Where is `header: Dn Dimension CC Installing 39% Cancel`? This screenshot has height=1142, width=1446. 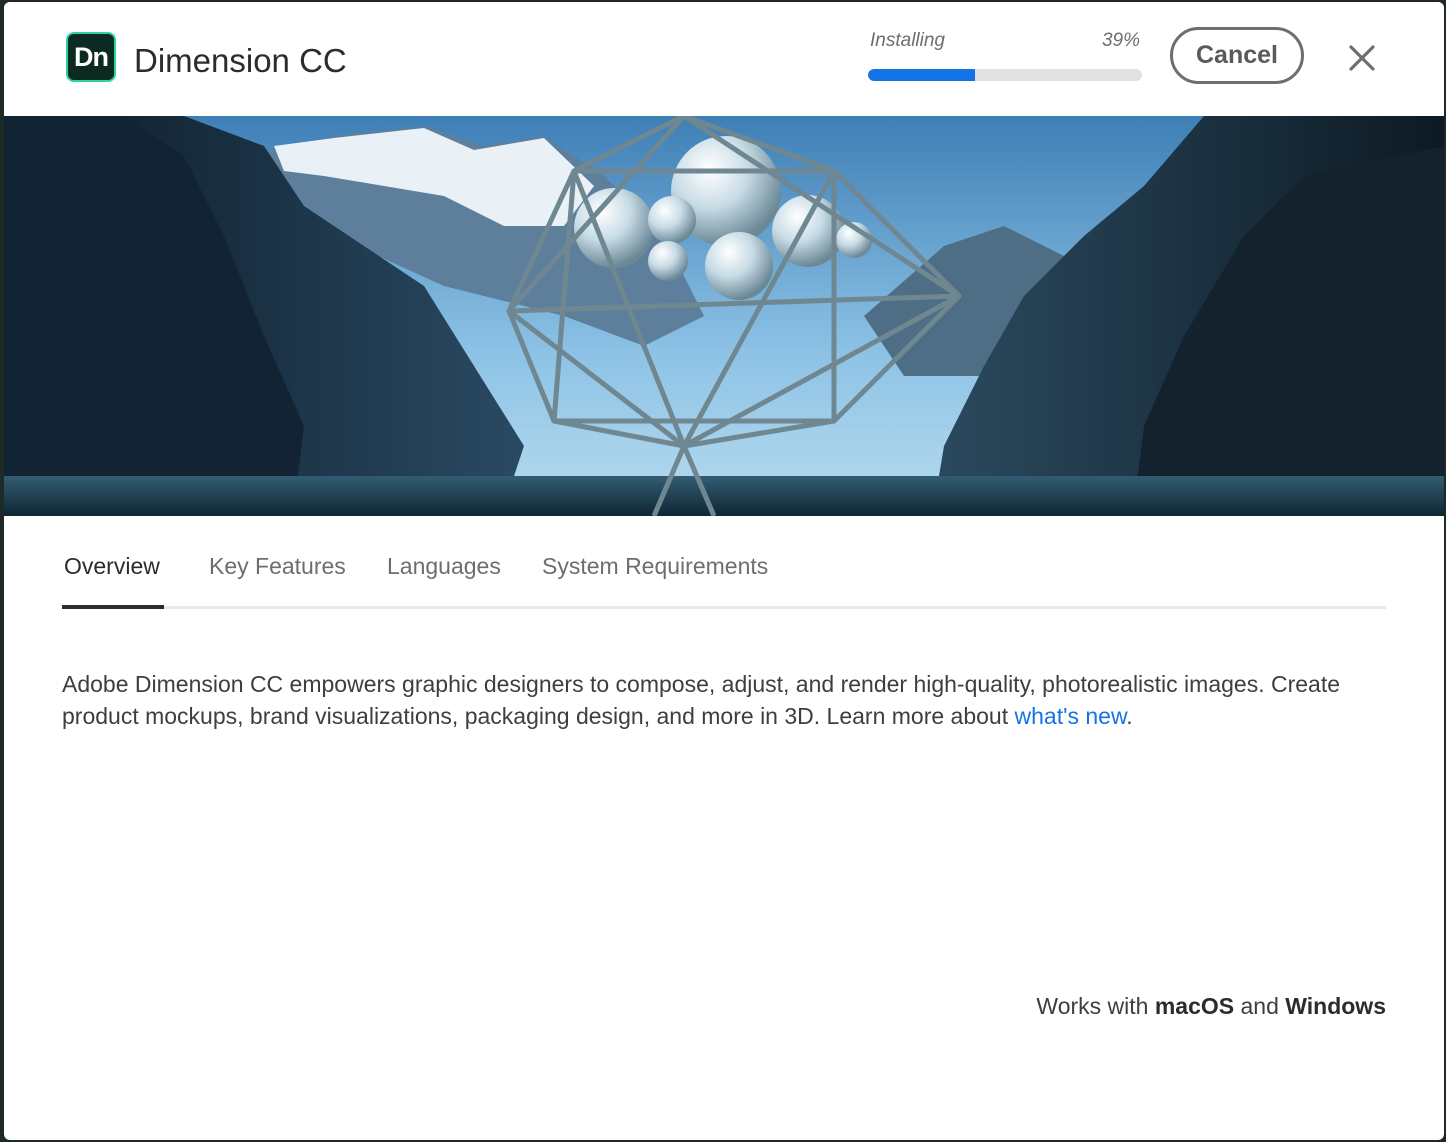
header: Dn Dimension CC Installing 39% Cancel is located at coordinates (724, 59).